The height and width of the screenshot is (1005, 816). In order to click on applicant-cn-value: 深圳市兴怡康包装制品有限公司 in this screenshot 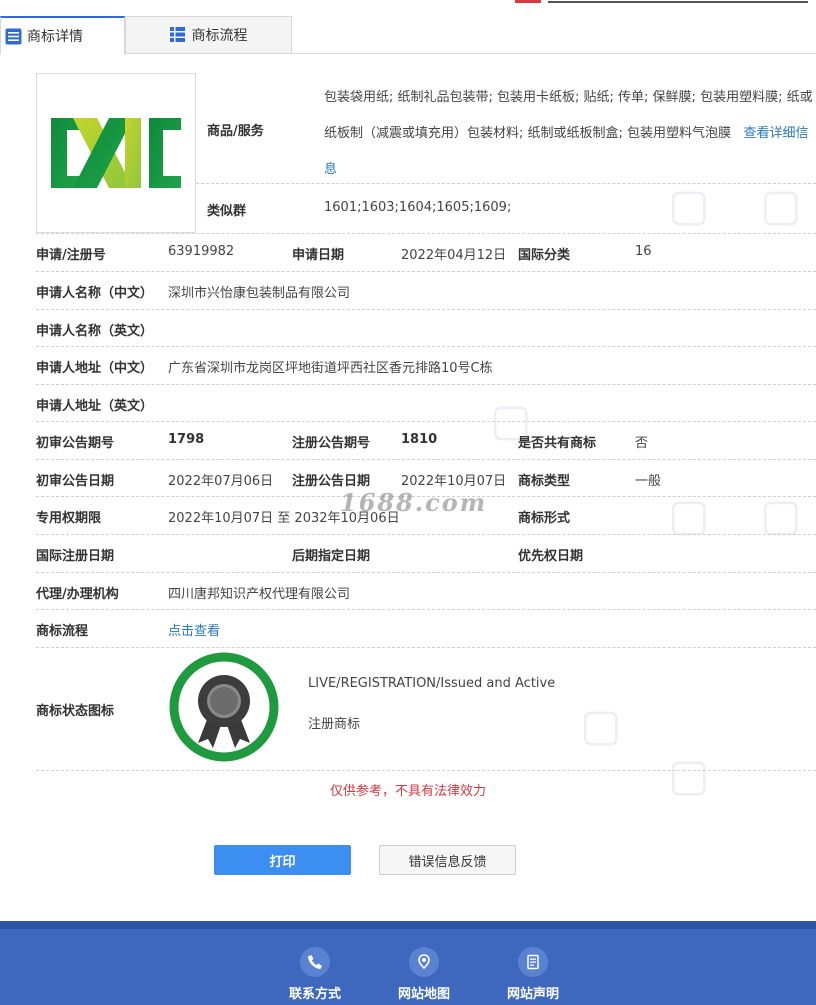, I will do `click(259, 293)`.